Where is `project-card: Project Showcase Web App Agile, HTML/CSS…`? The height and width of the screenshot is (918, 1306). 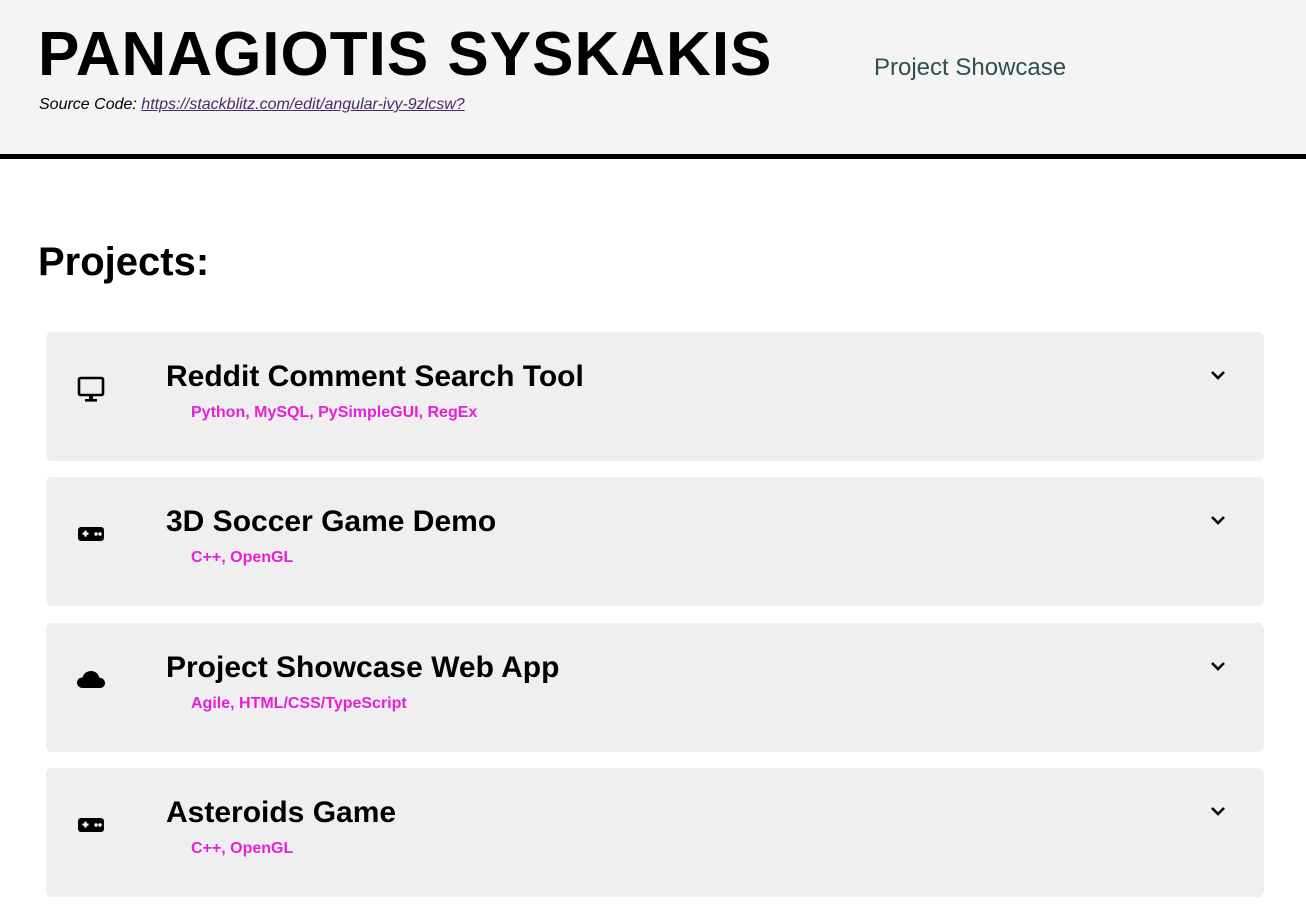 project-card: Project Showcase Web App Agile, HTML/CSS… is located at coordinates (655, 687).